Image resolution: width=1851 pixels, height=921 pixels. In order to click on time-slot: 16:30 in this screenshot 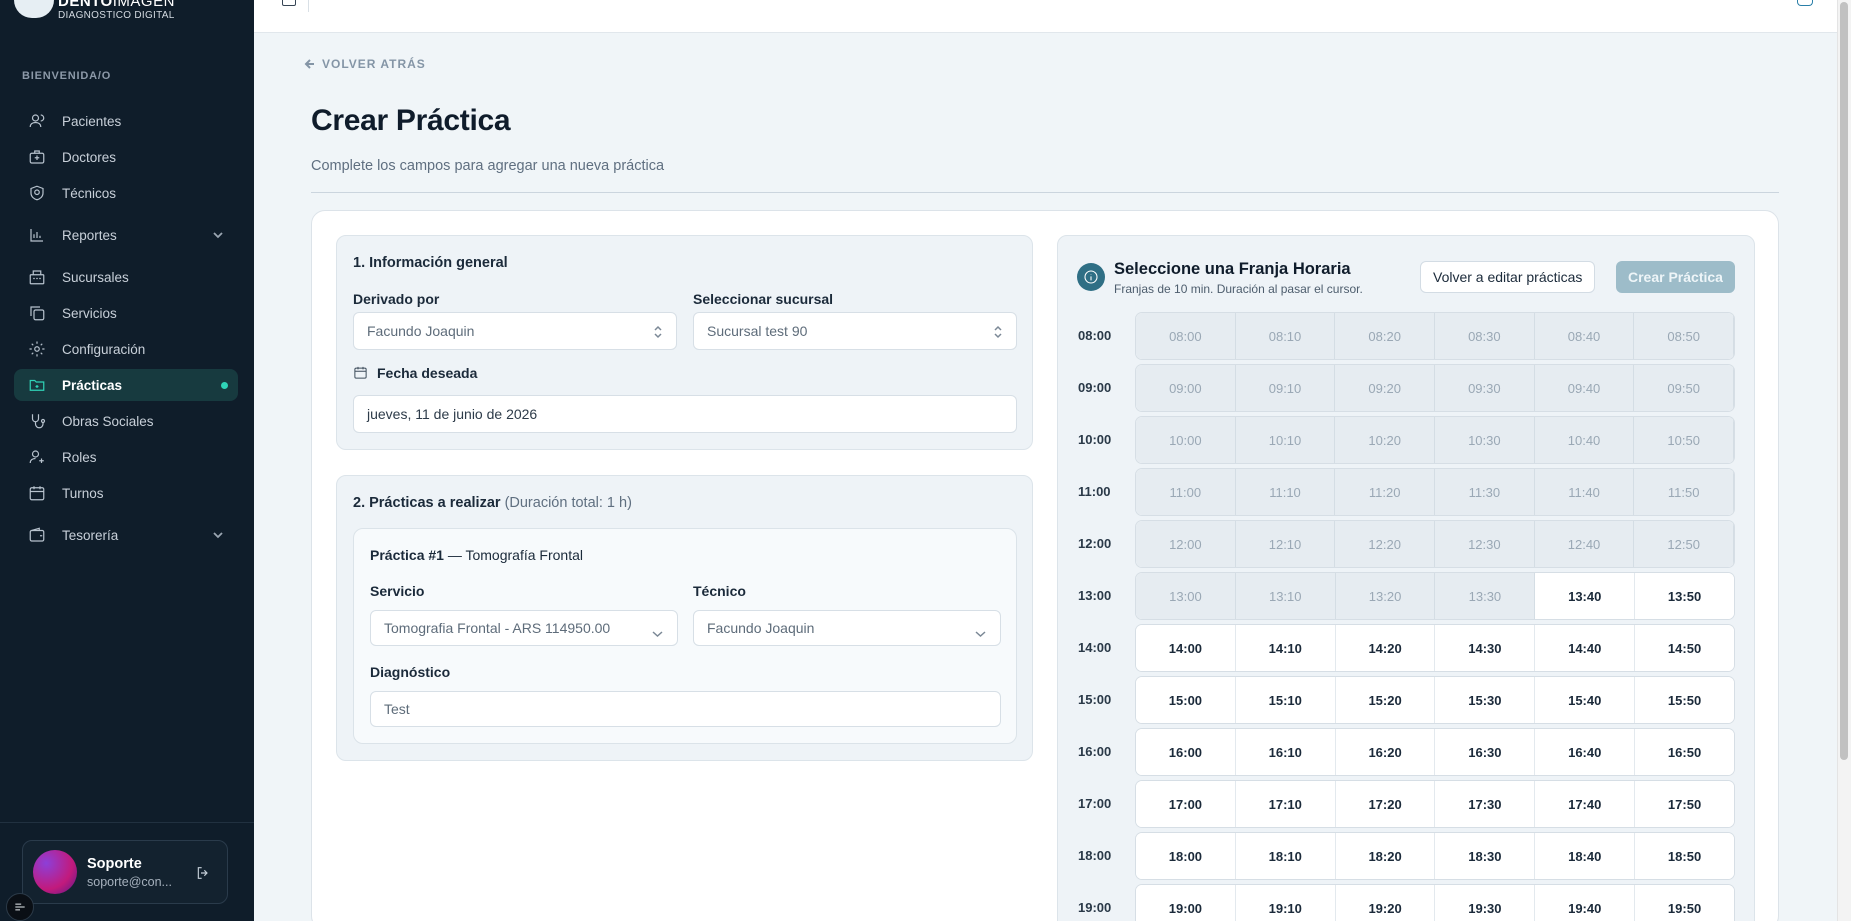, I will do `click(1485, 752)`.